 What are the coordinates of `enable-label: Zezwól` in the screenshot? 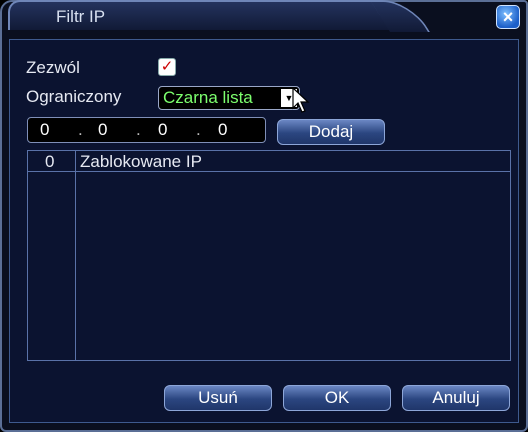 It's located at (53, 67).